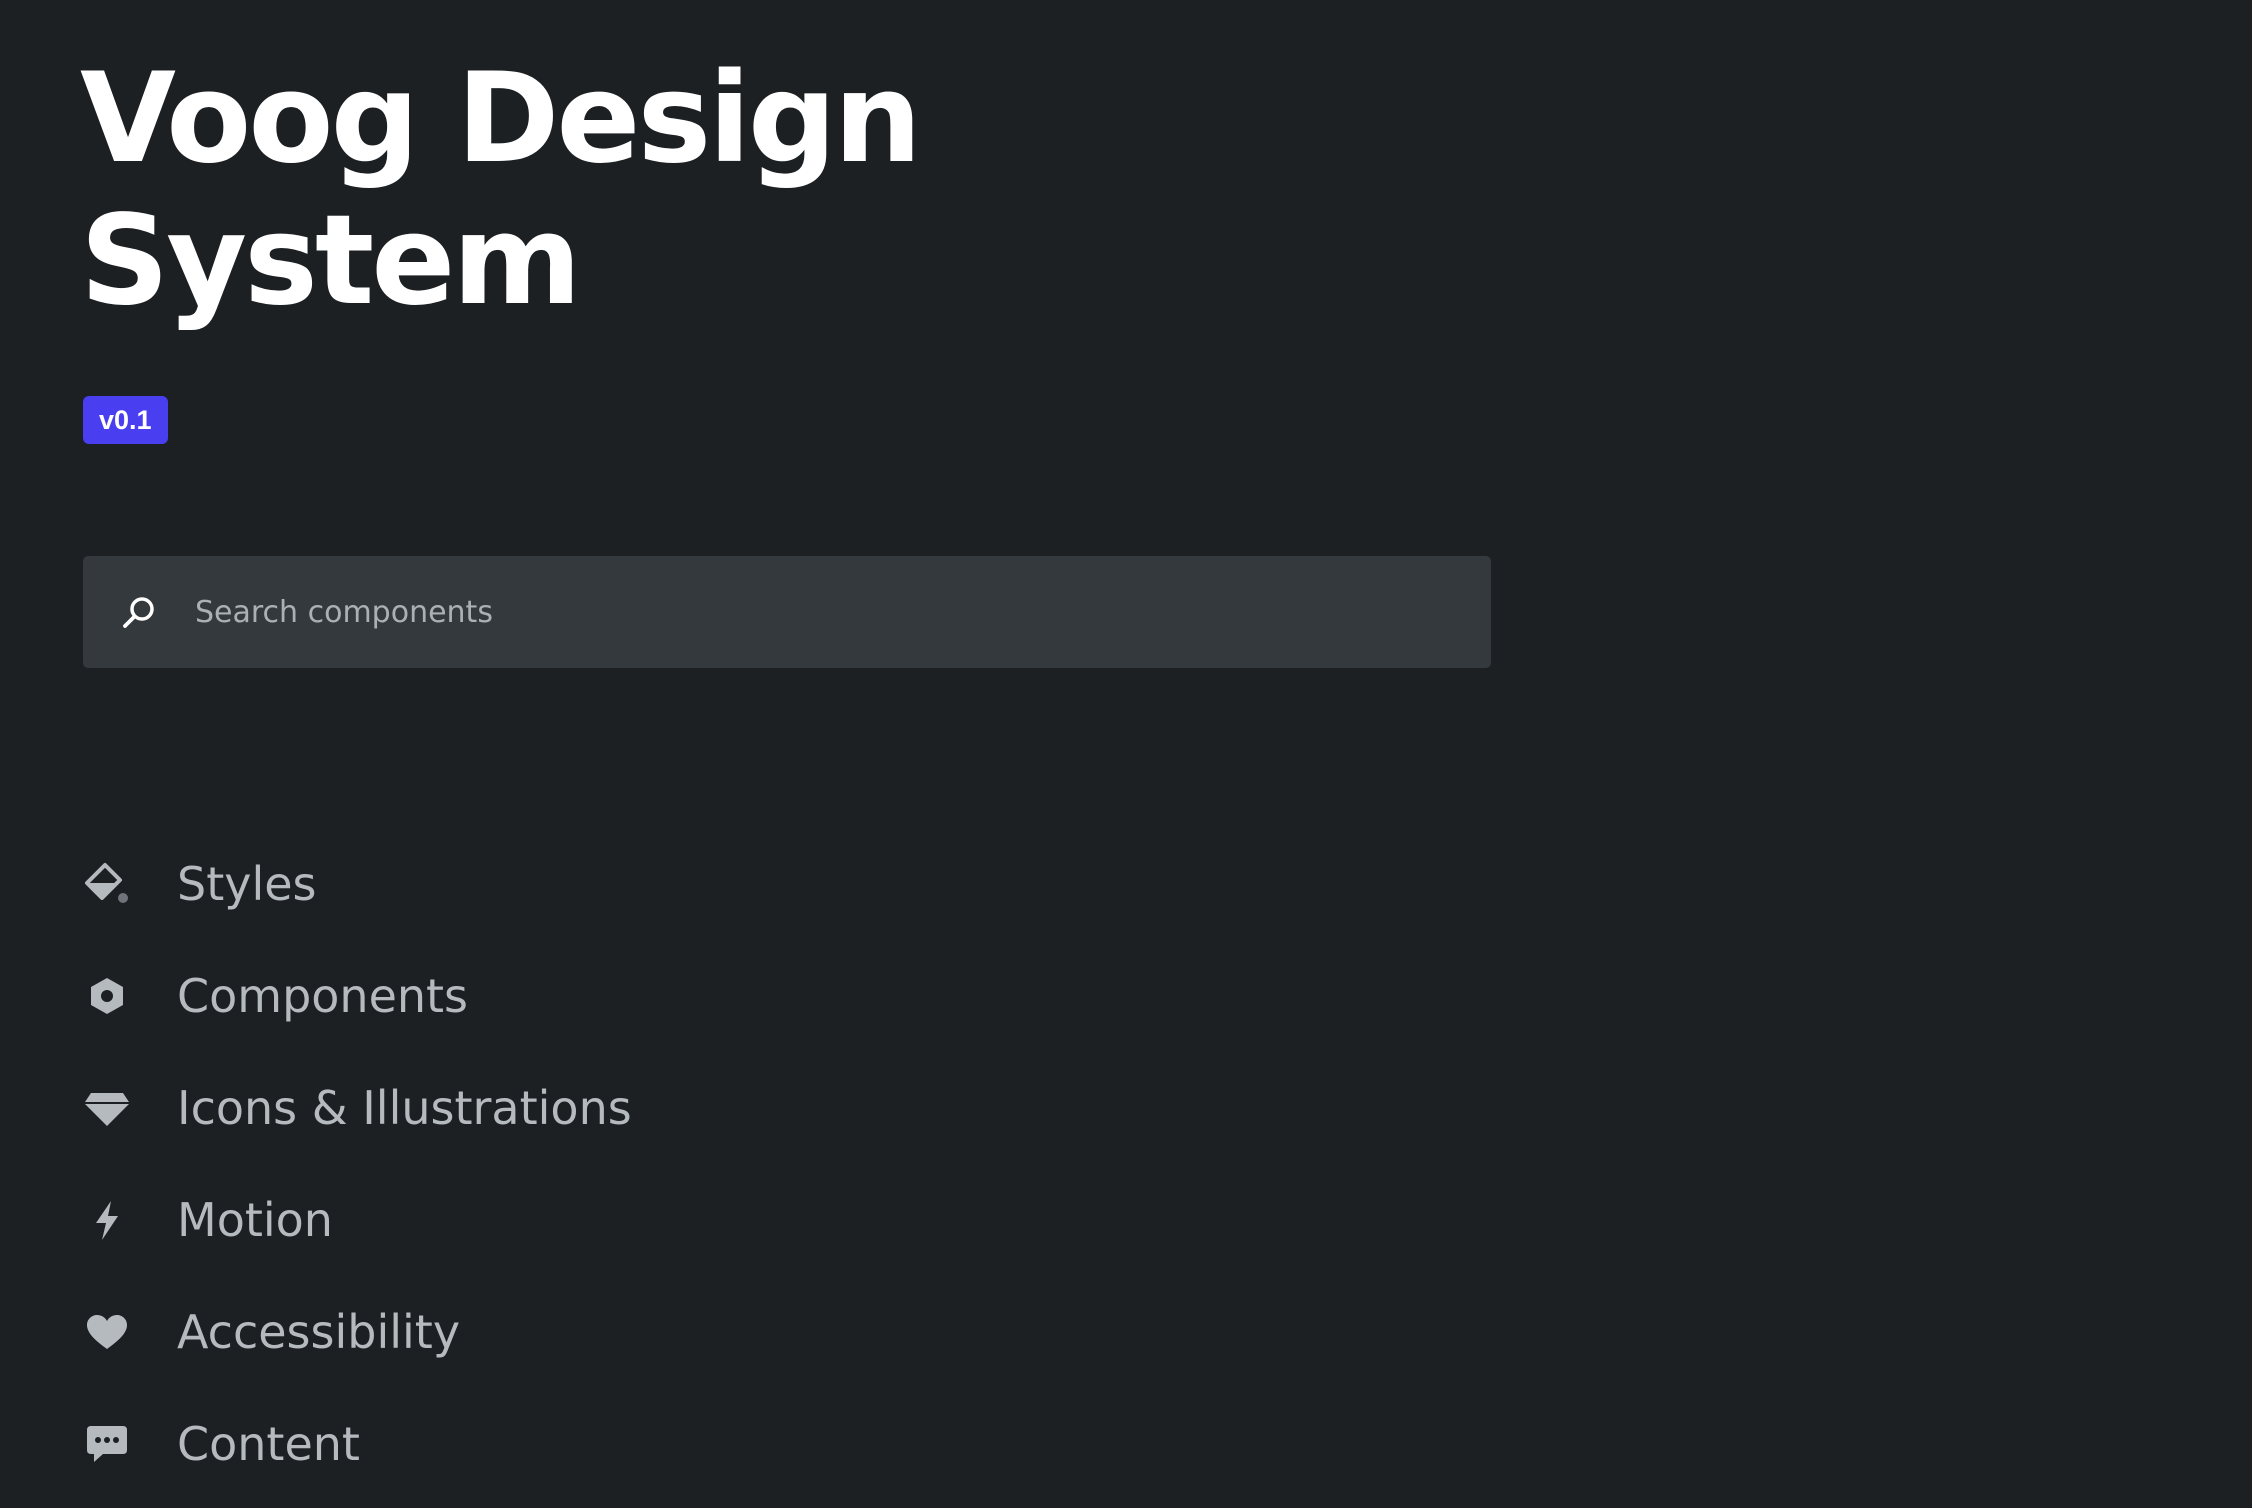 The height and width of the screenshot is (1508, 2252). What do you see at coordinates (825, 612) in the screenshot?
I see `search-input` at bounding box center [825, 612].